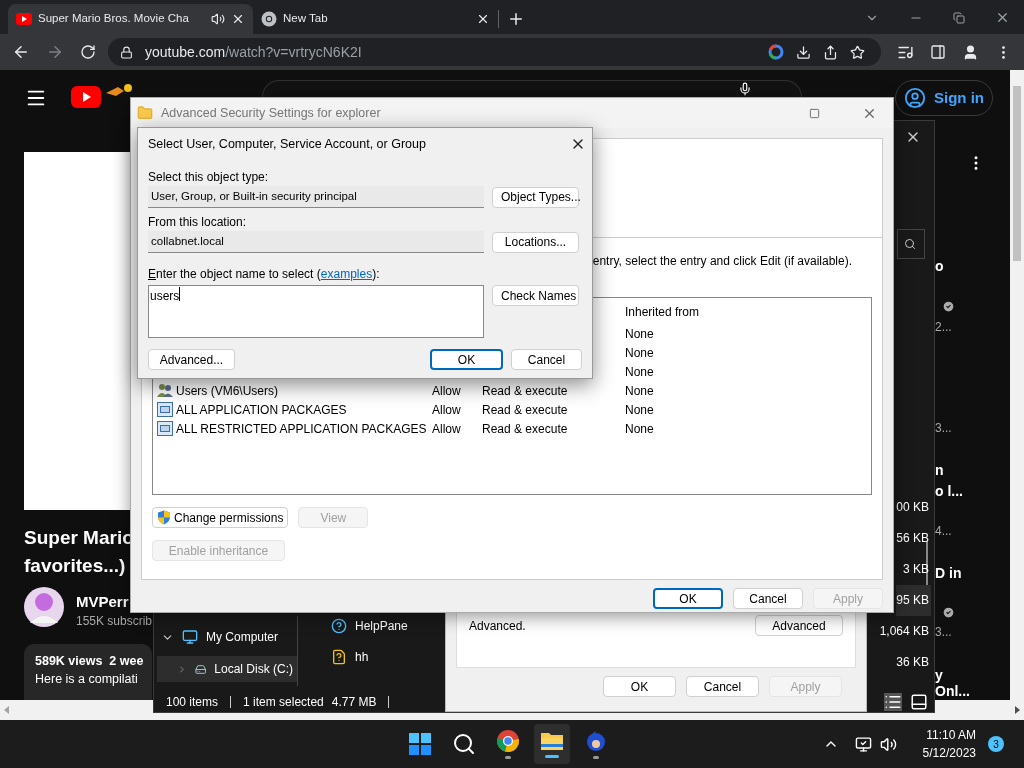 The image size is (1024, 768). What do you see at coordinates (316, 242) in the screenshot?
I see `location-field: collabnet.local` at bounding box center [316, 242].